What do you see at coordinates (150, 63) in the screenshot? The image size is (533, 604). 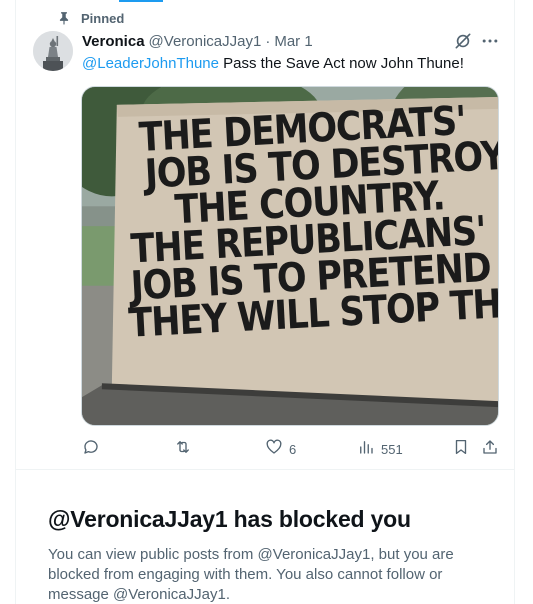 I see `mention-link: @LeaderJohnThune` at bounding box center [150, 63].